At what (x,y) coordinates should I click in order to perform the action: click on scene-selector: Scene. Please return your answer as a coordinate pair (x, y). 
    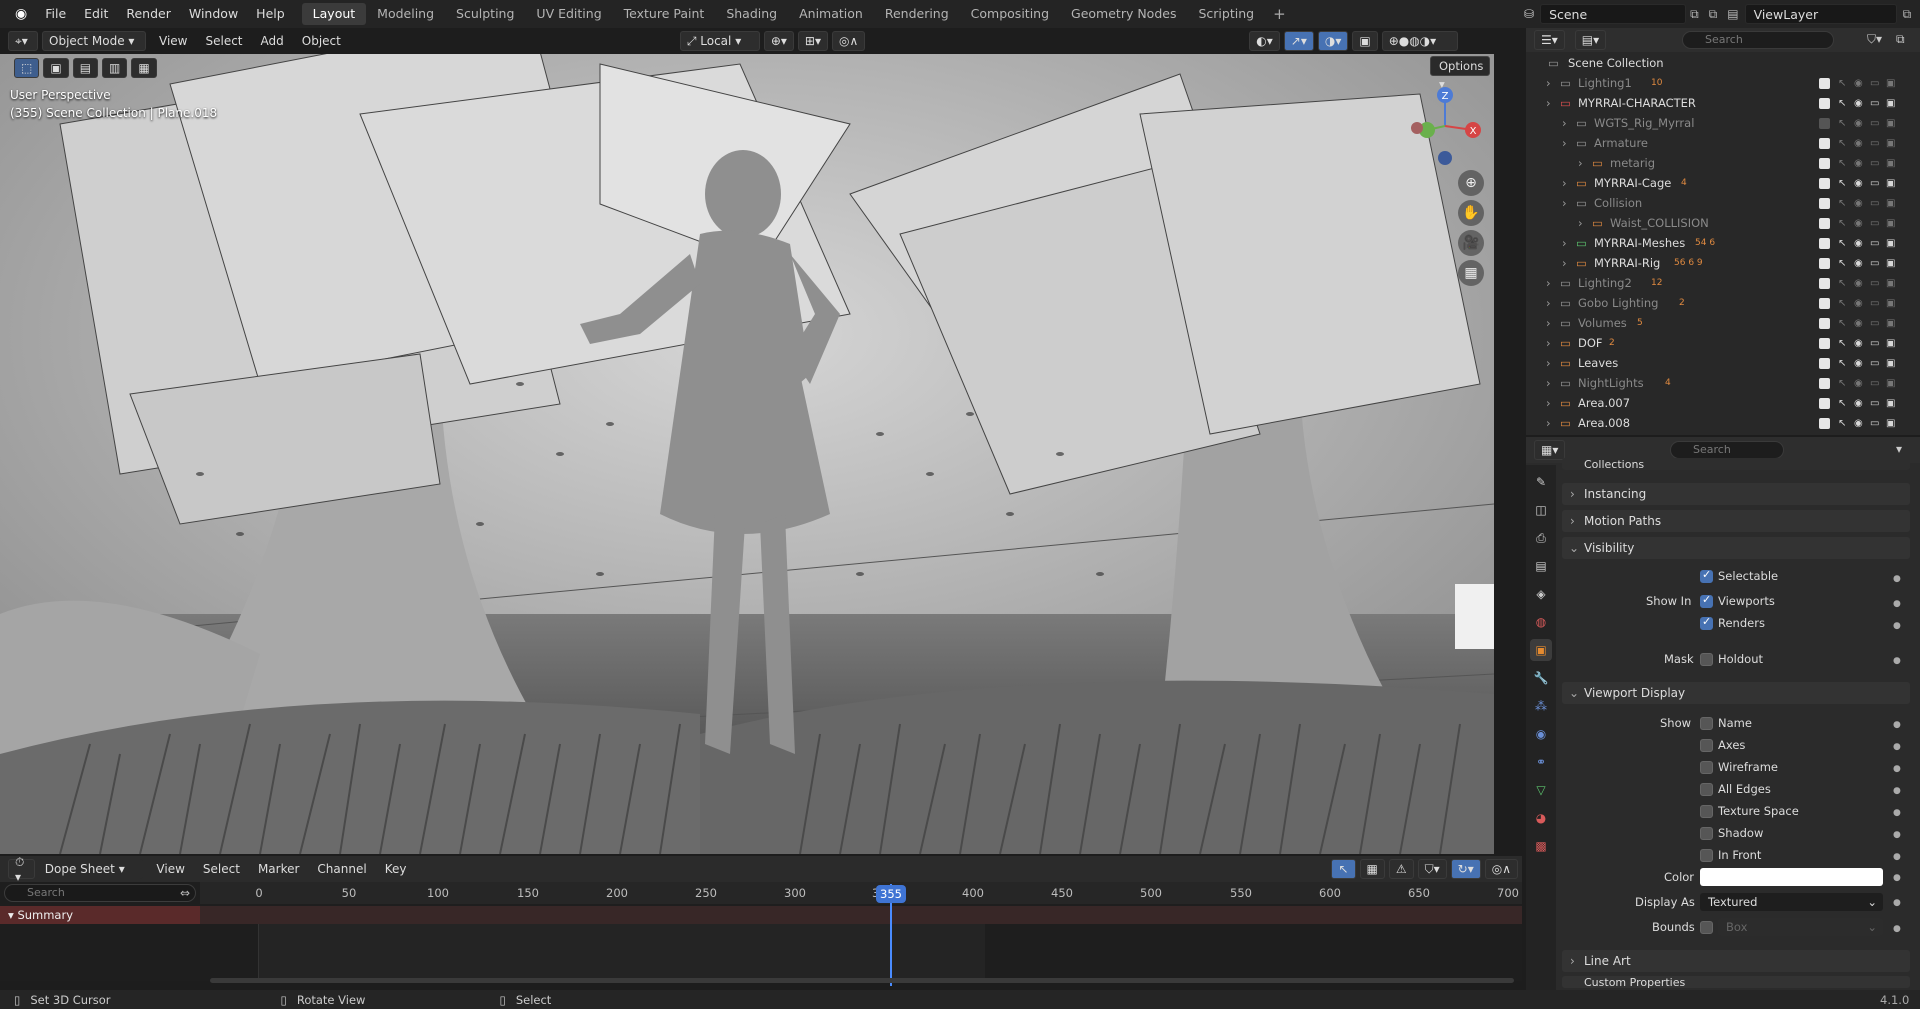
    Looking at the image, I should click on (1613, 14).